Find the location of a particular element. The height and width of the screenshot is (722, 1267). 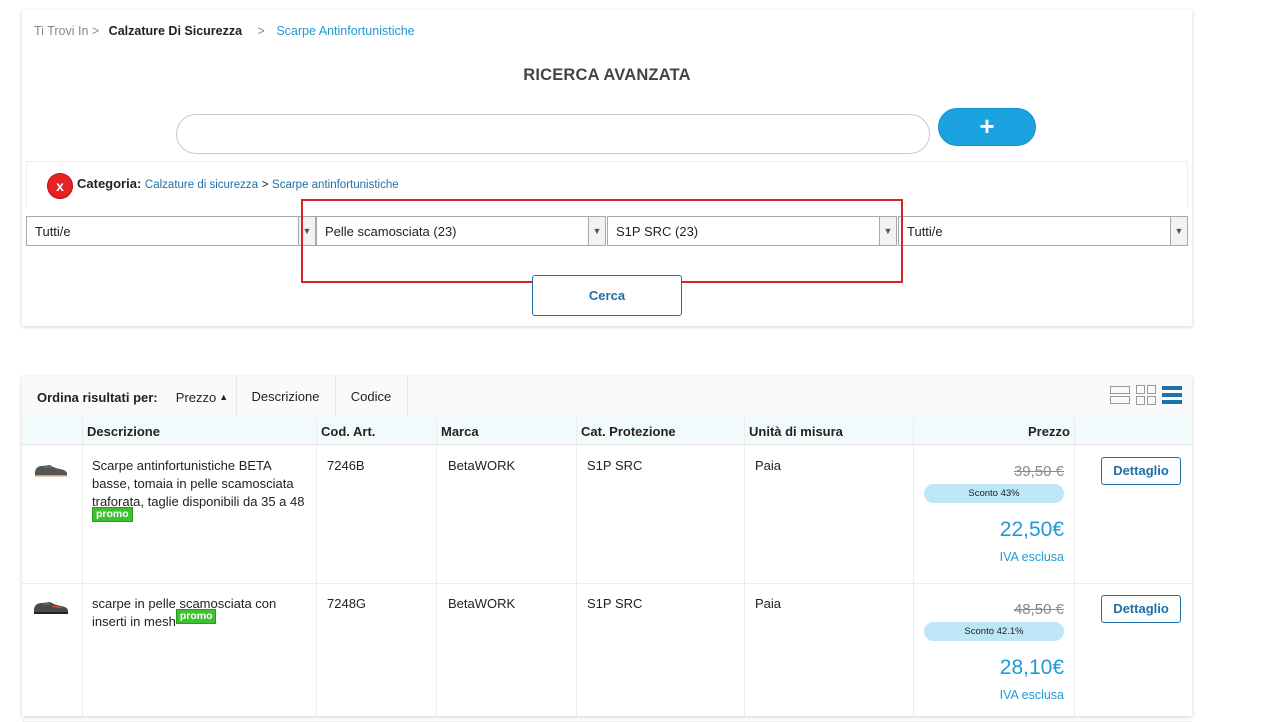

breadcrumb-scarpe: Scarpe Antinfortunistiche is located at coordinates (345, 31).